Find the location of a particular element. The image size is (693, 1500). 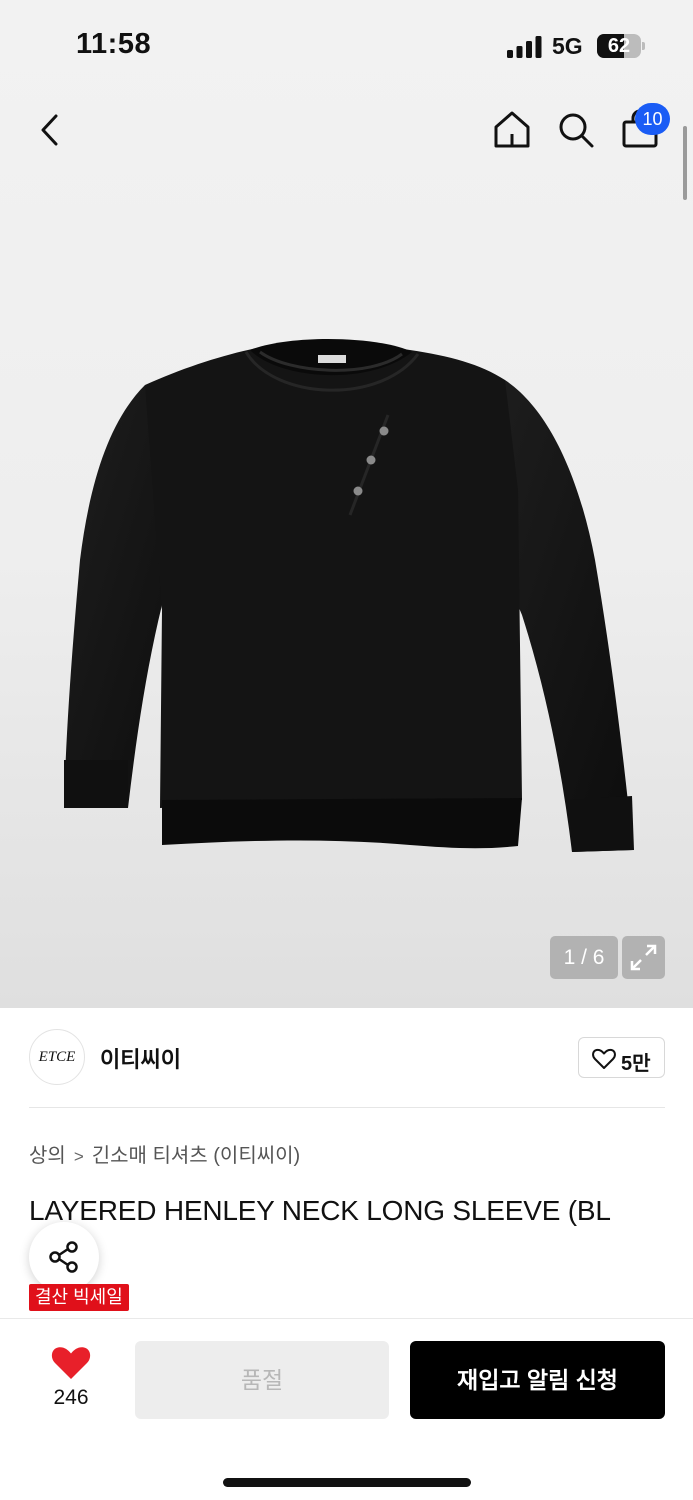

status-time: 11:58 is located at coordinates (114, 44).